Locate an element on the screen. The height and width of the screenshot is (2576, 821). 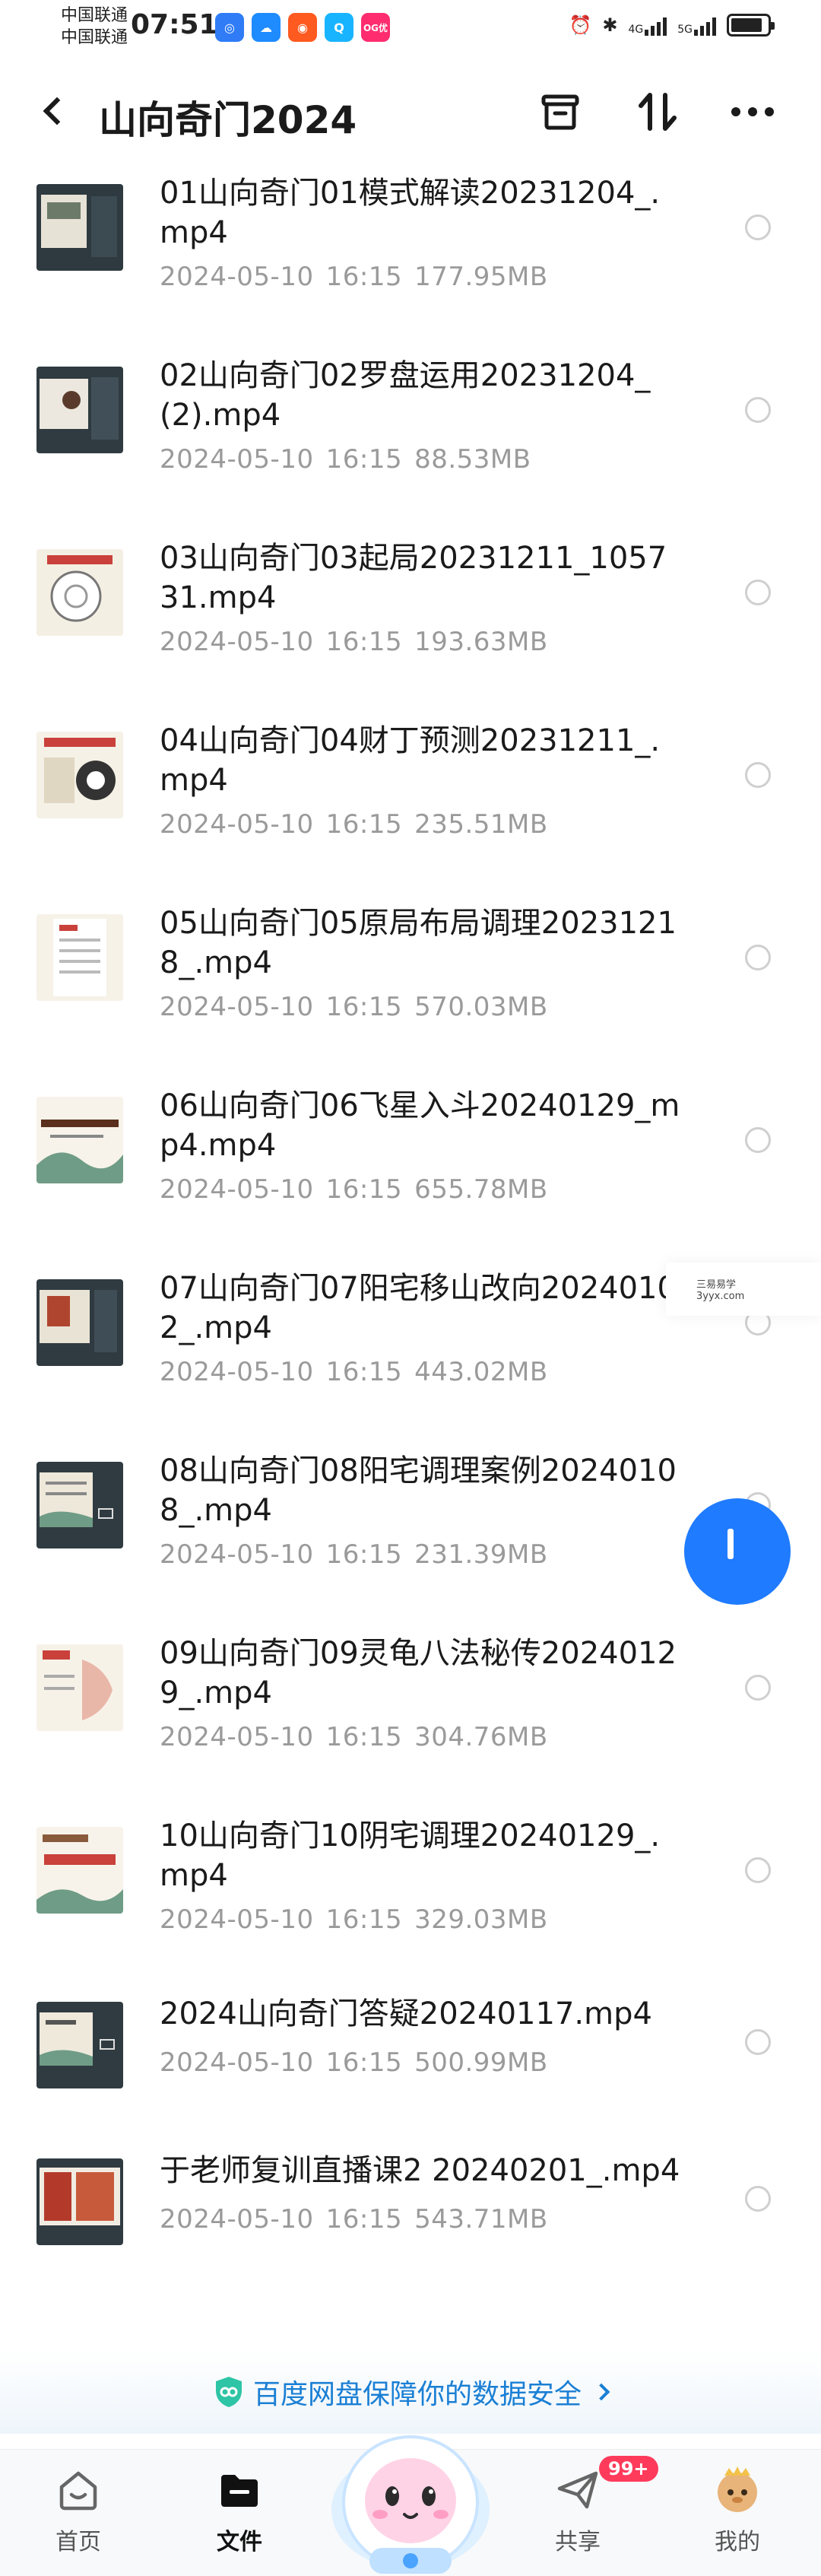
network-type-1: 4G is located at coordinates (636, 30).